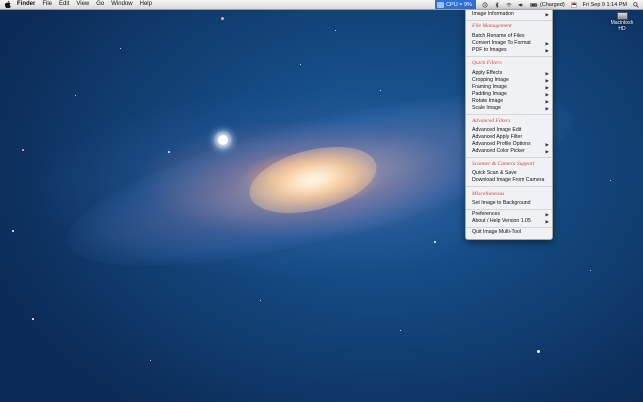 The image size is (643, 402). Describe the element at coordinates (493, 14) in the screenshot. I see `menu-item-label: Image Information` at that location.